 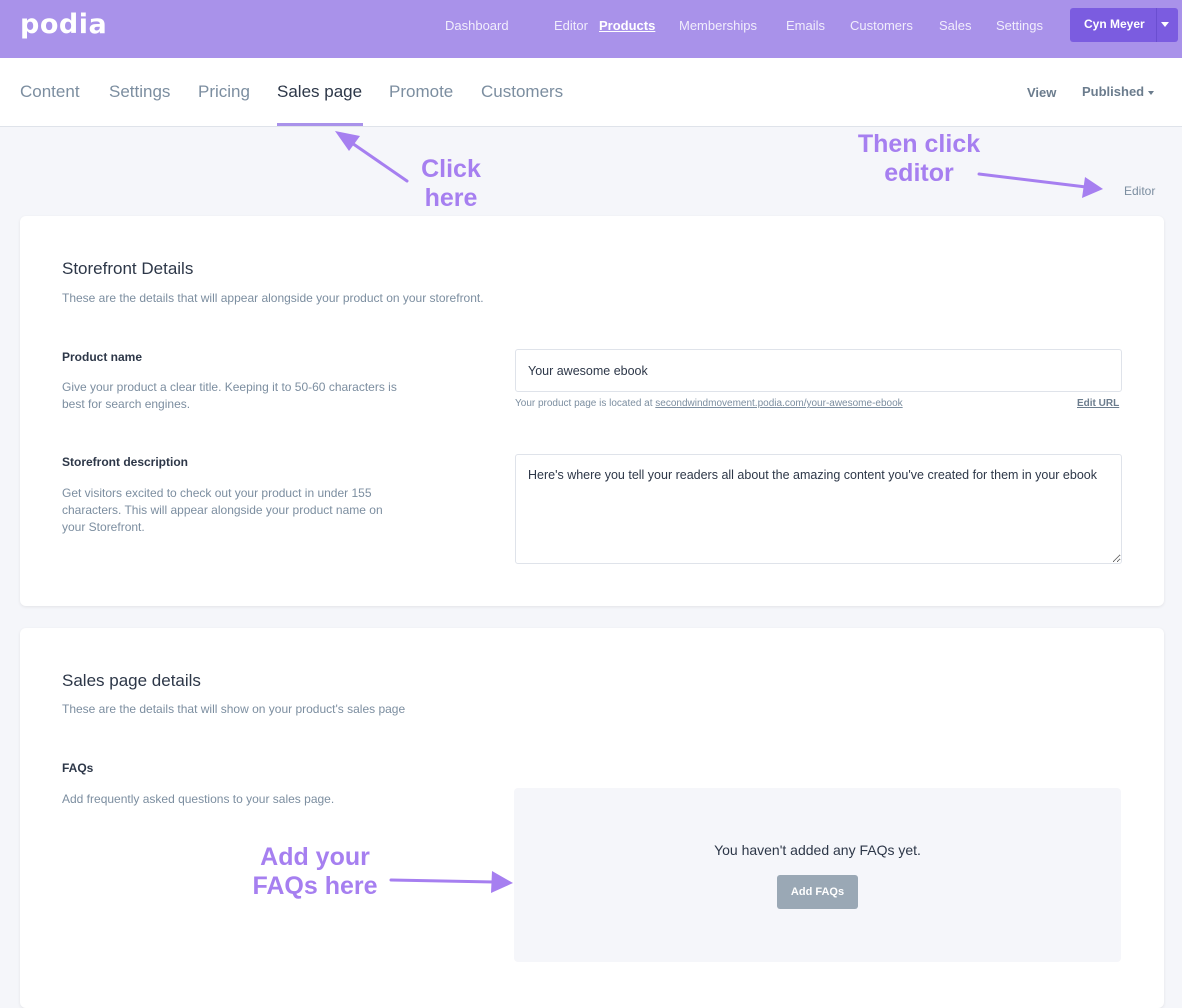 I want to click on chevron-down-icon, so click(x=1165, y=24).